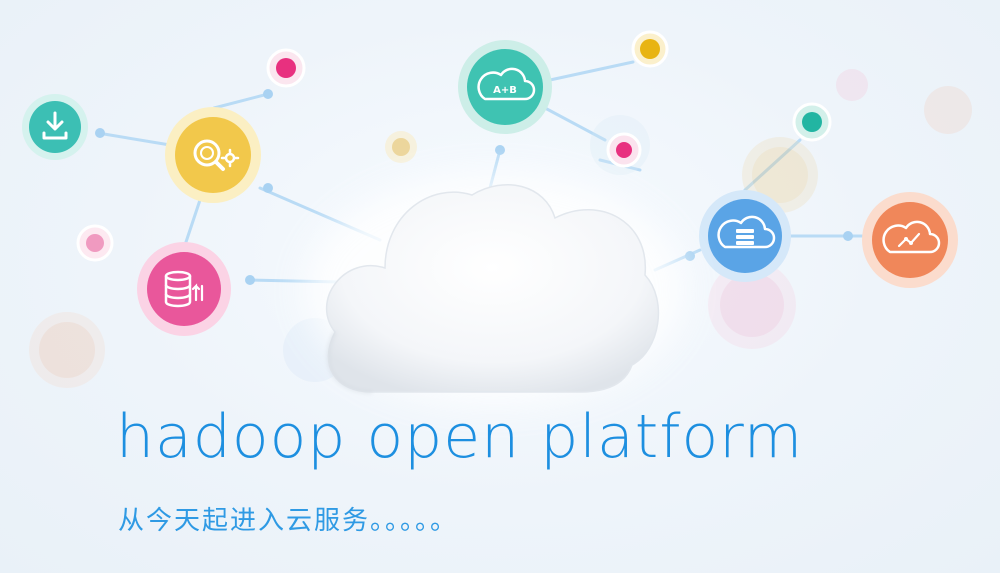  I want to click on cloud-ab-icon: A+B, so click(505, 87).